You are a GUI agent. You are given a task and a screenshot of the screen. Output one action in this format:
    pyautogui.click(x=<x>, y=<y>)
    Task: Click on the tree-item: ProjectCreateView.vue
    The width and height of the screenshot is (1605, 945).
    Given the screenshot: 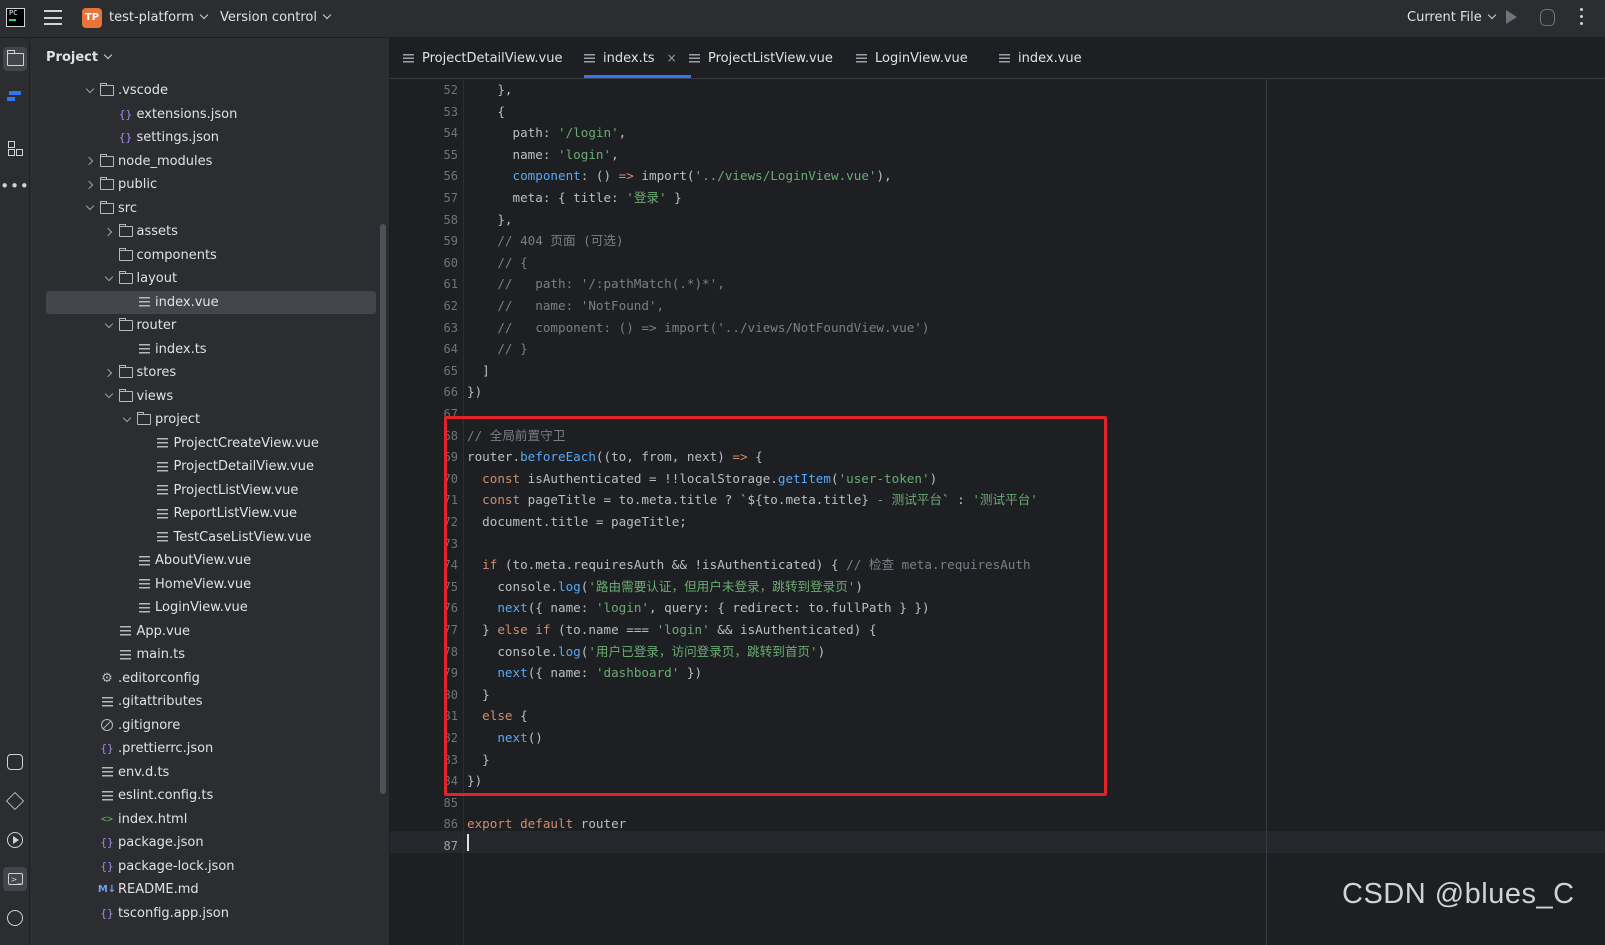 What is the action you would take?
    pyautogui.click(x=211, y=443)
    